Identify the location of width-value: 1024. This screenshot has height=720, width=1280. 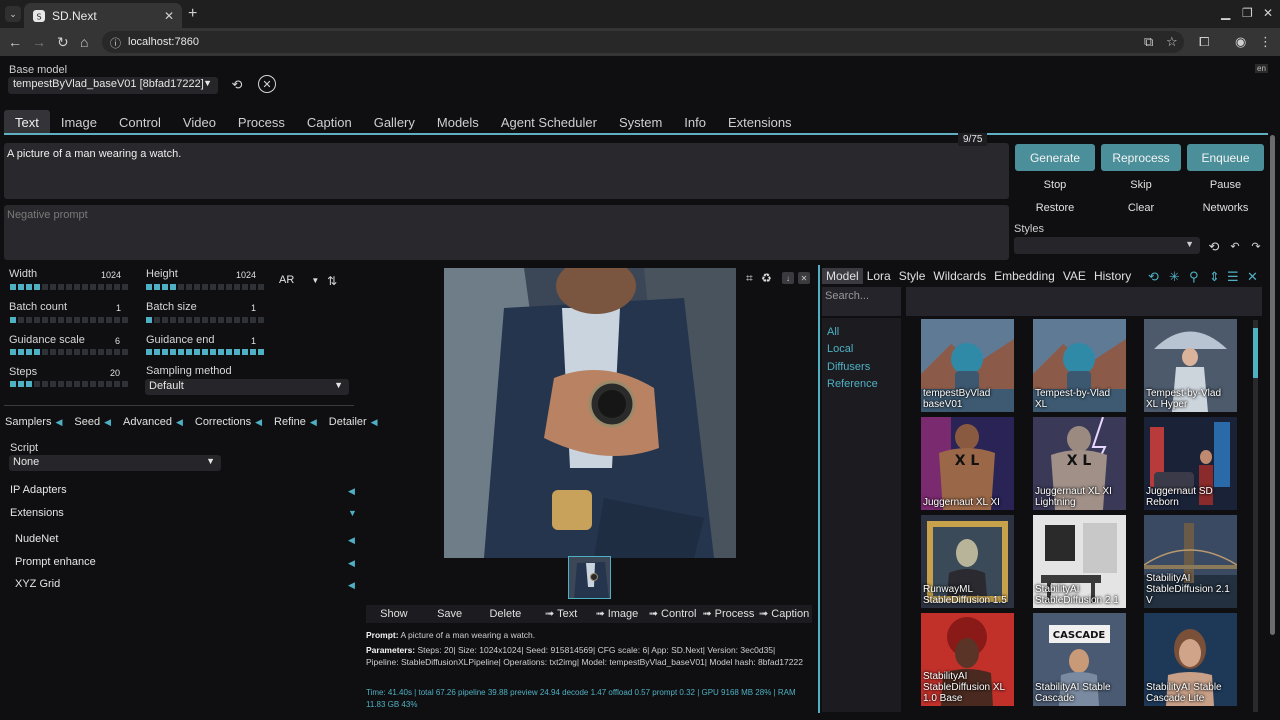
(111, 275).